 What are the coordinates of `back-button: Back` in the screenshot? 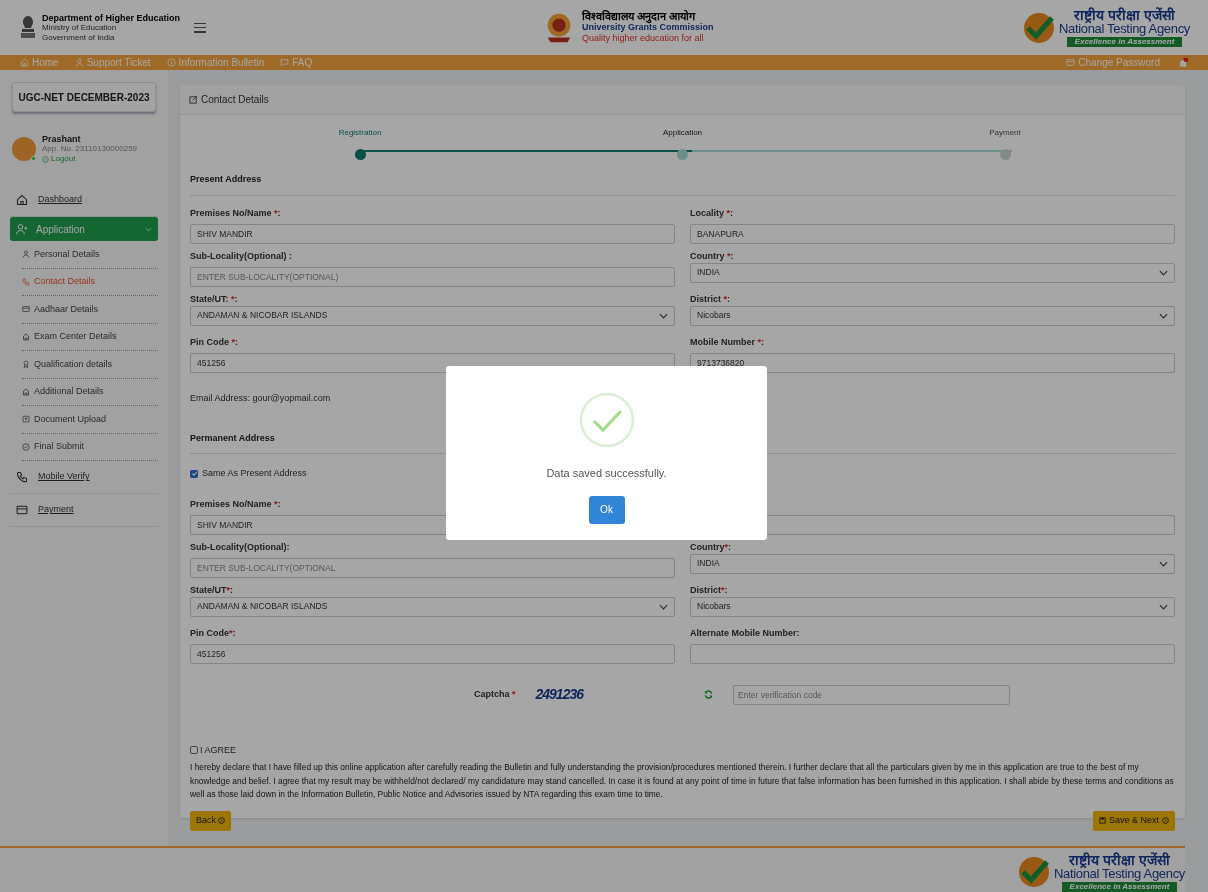 It's located at (210, 820).